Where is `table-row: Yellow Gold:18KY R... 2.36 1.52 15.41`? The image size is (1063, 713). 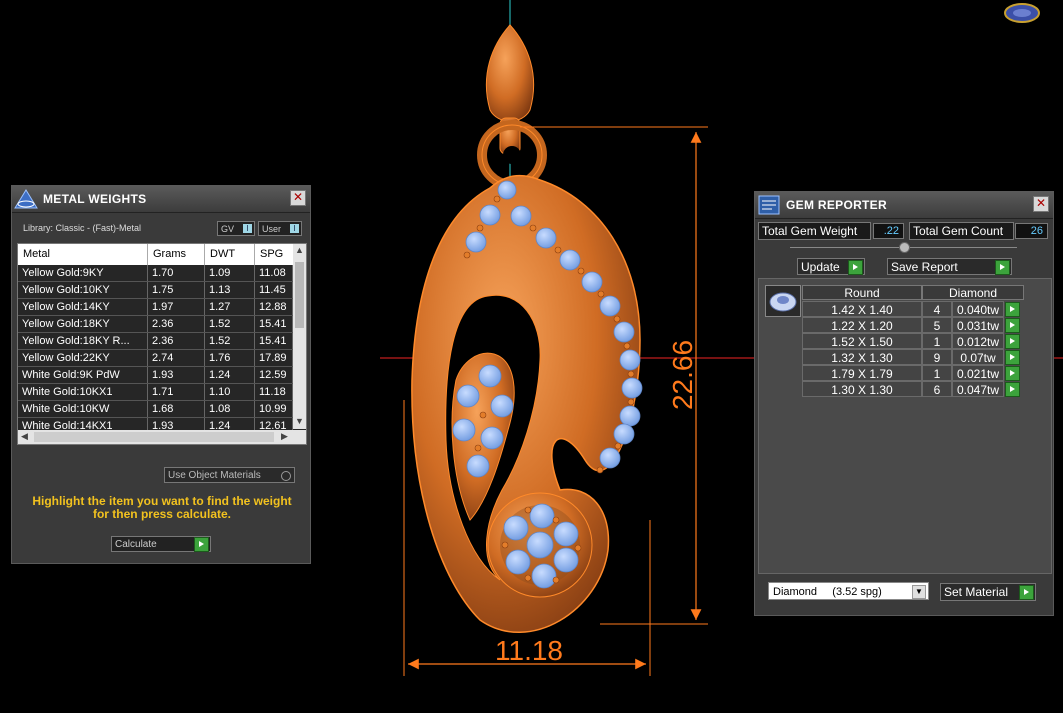
table-row: Yellow Gold:18KY R... 2.36 1.52 15.41 is located at coordinates (162, 341).